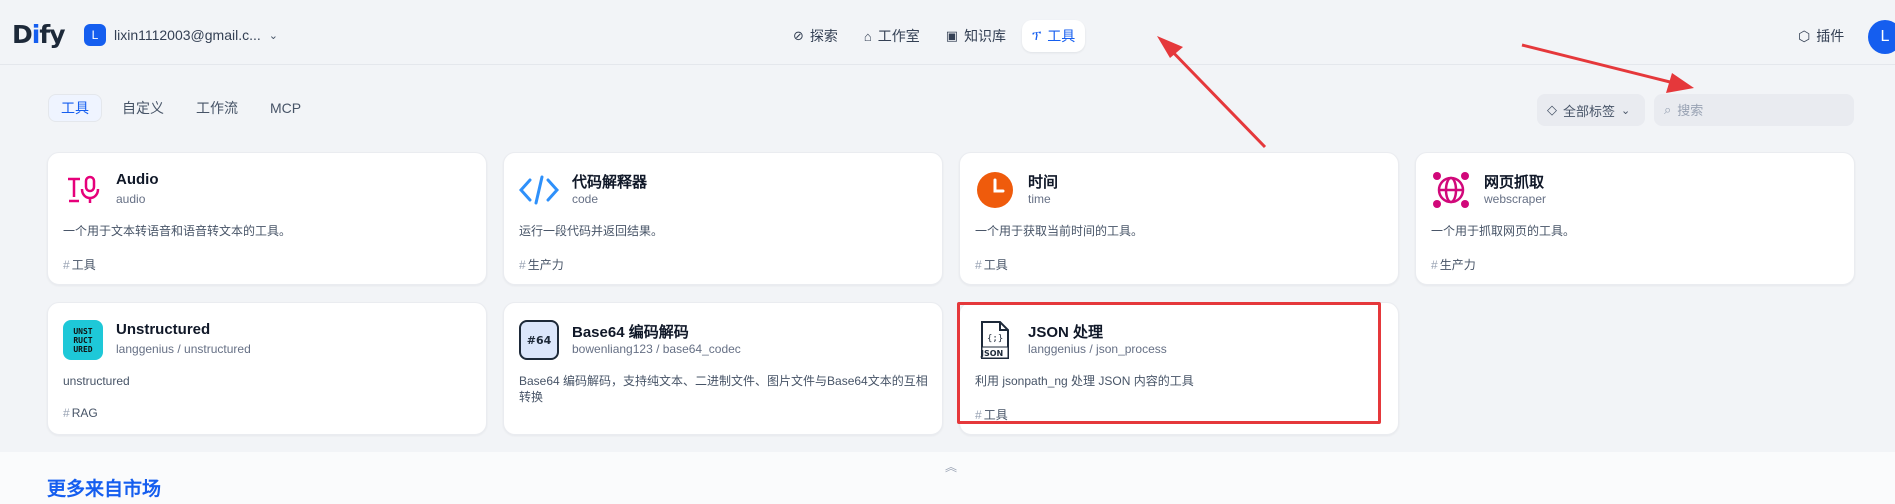 The image size is (1895, 504). What do you see at coordinates (104, 489) in the screenshot?
I see `marketplace-title: 更多来自市场` at bounding box center [104, 489].